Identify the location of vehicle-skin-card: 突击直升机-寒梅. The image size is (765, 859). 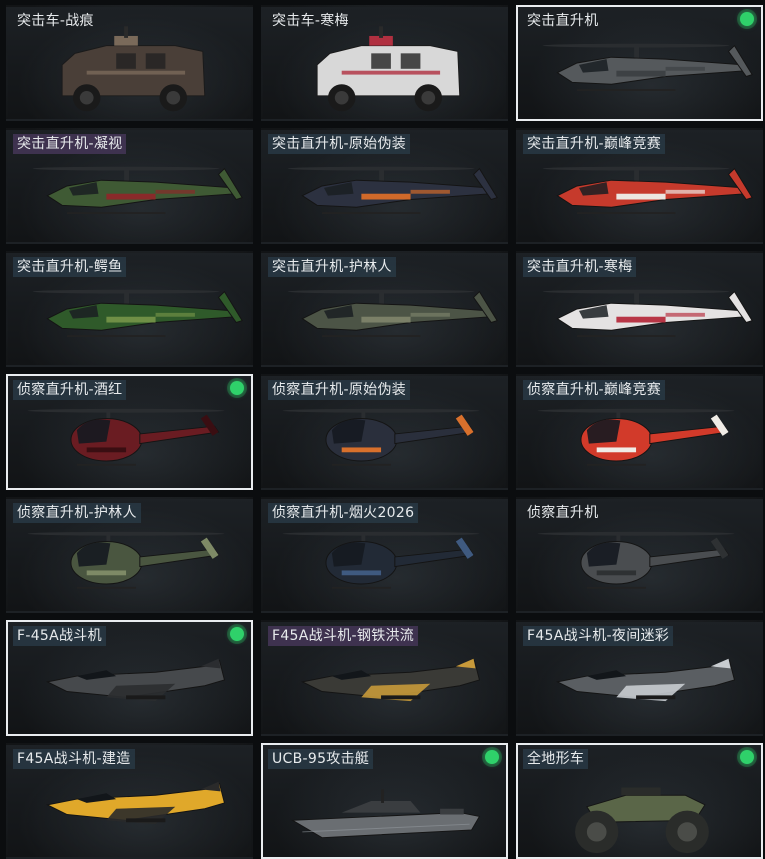
(639, 309).